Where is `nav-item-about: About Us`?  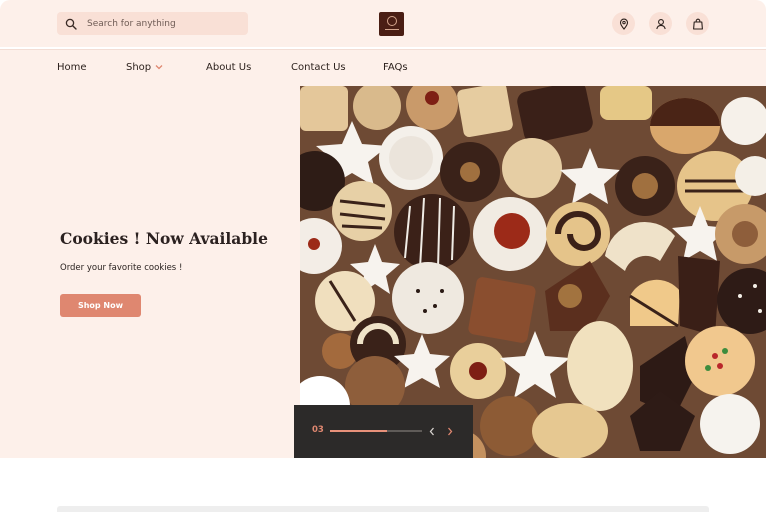 nav-item-about: About Us is located at coordinates (228, 68).